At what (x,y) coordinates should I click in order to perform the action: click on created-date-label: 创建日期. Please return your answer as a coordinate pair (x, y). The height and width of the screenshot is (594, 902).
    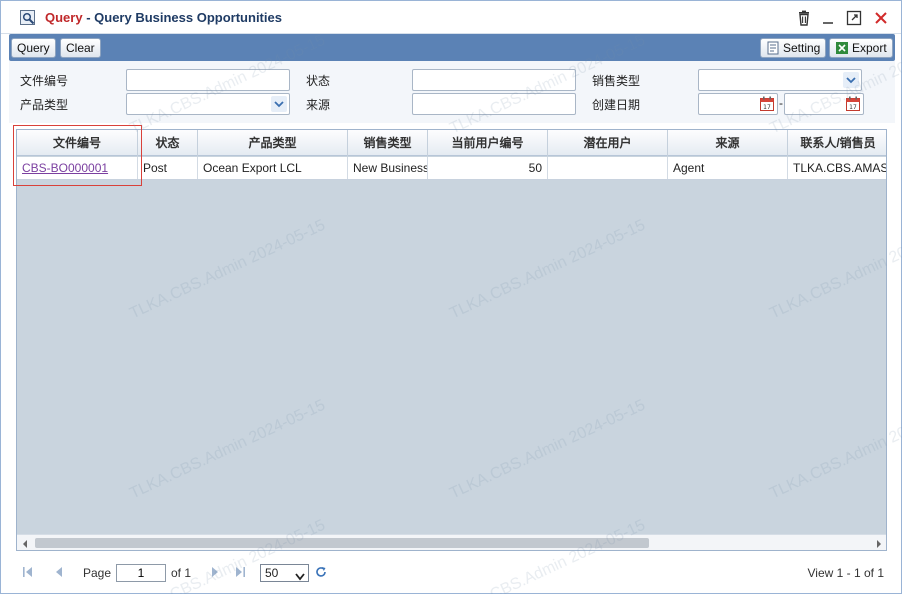
    Looking at the image, I should click on (616, 105).